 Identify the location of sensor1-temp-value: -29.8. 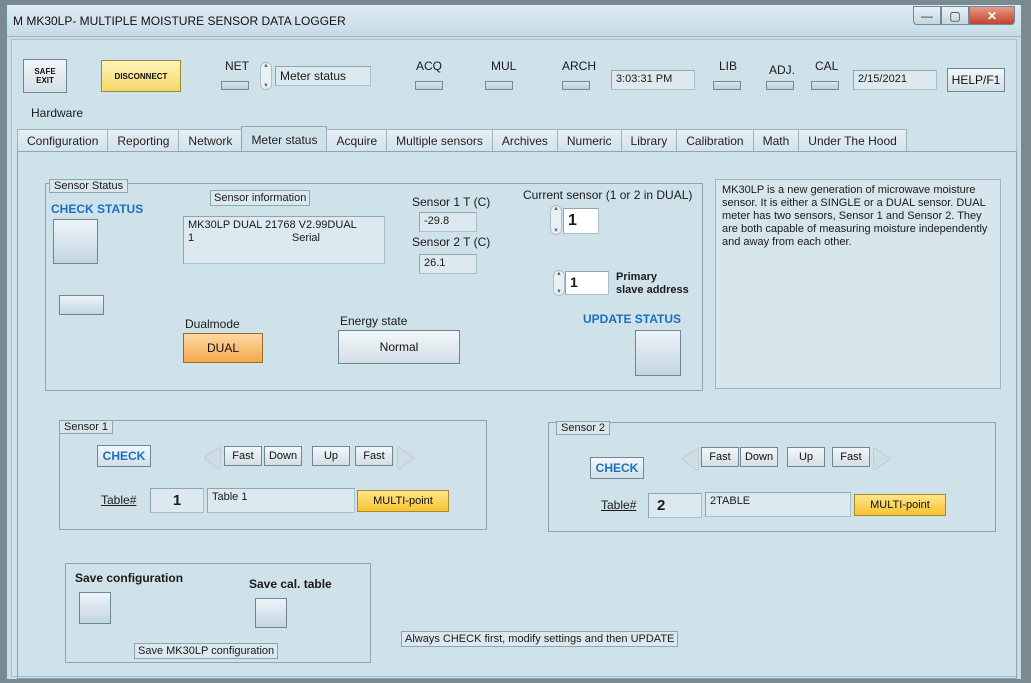
(448, 222).